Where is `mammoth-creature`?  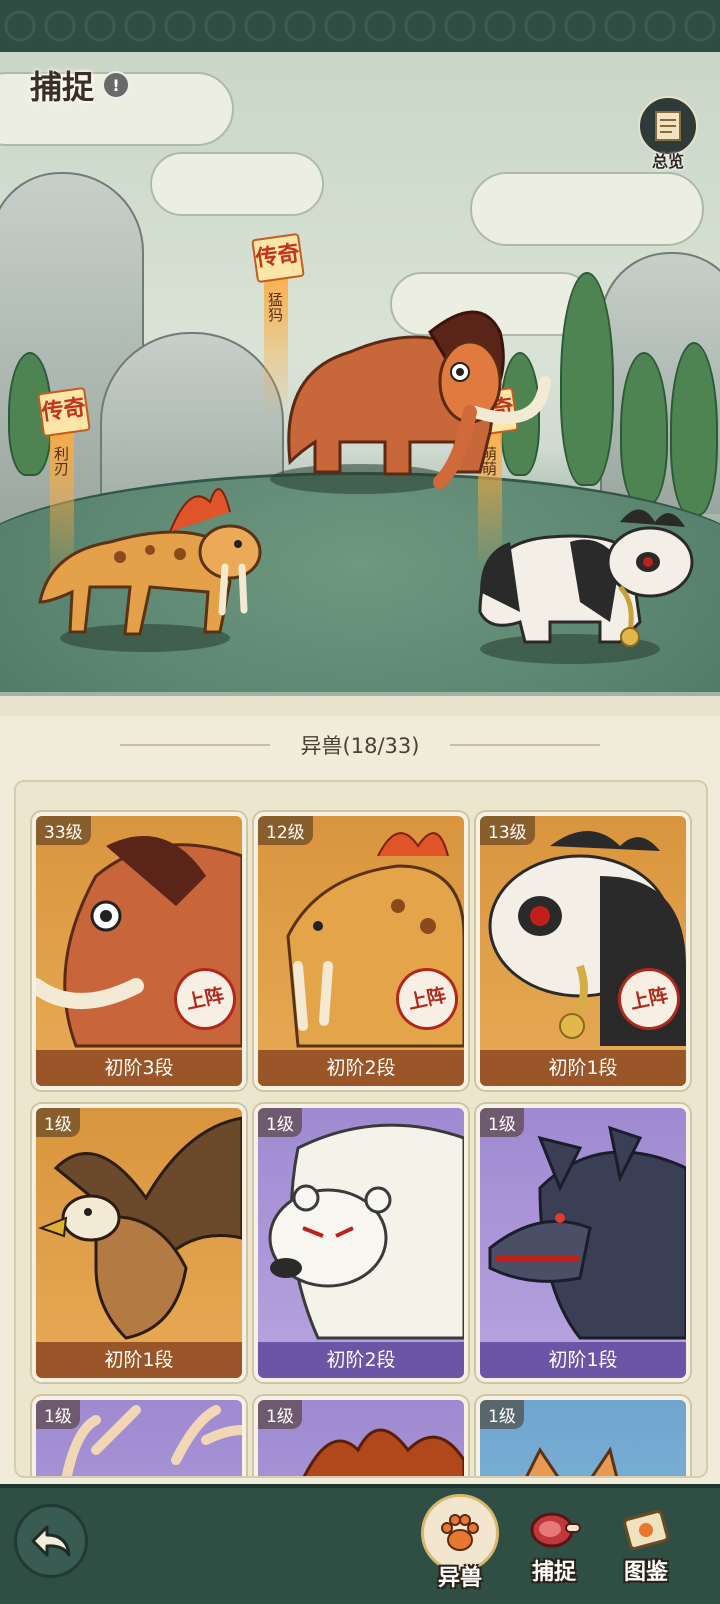
mammoth-creature is located at coordinates (415, 392).